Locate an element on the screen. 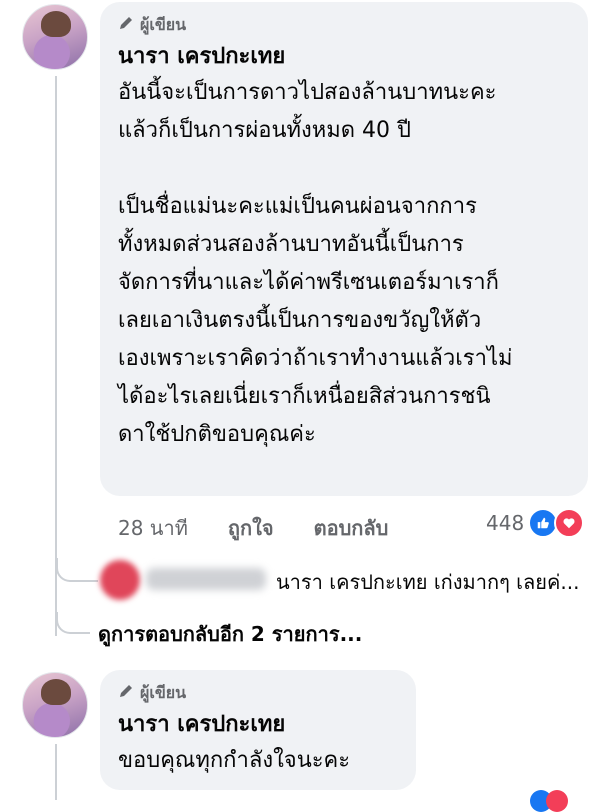  author-name-2: นารา เครปกะเทย is located at coordinates (258, 725).